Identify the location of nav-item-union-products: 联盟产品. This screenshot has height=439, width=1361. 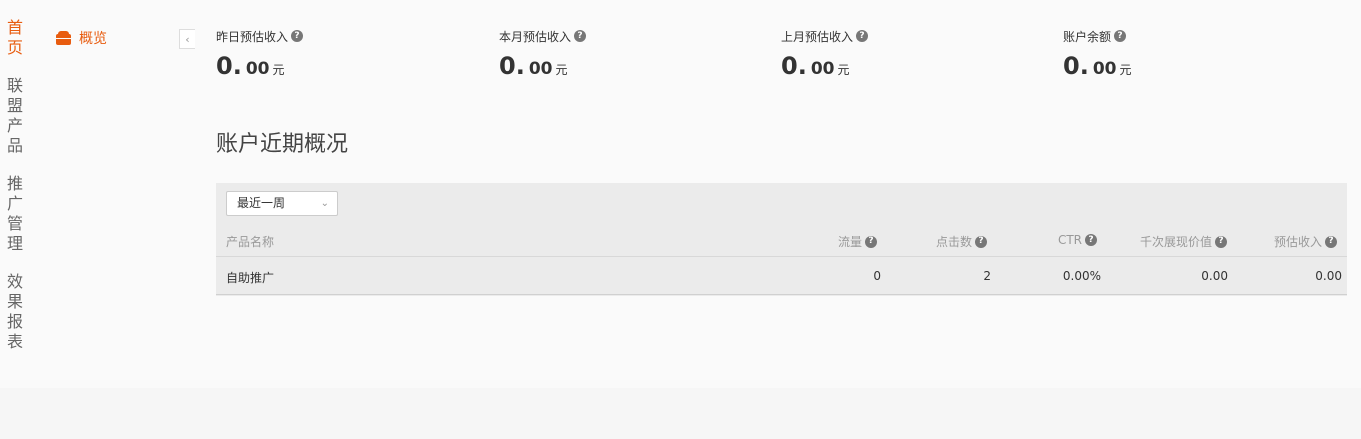
(15, 116).